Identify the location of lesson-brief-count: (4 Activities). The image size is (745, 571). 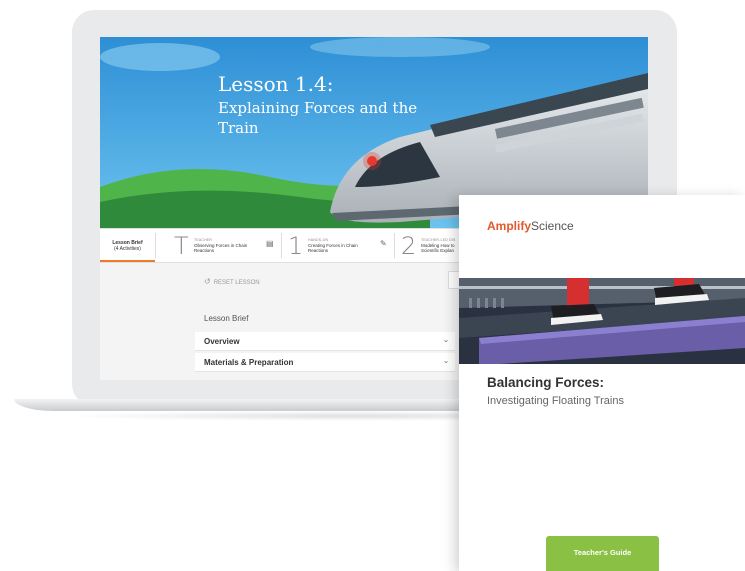
(127, 249).